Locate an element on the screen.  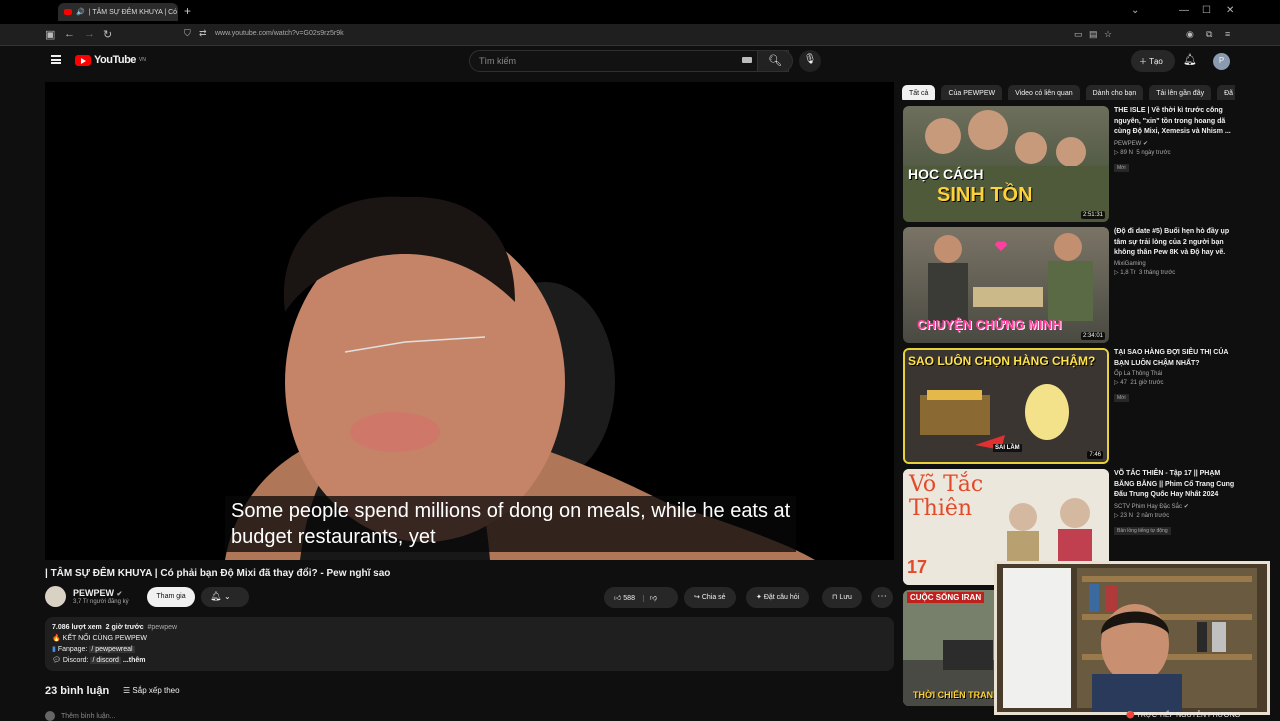
sidebar-toggle-icon: ▣ is located at coordinates (50, 34).